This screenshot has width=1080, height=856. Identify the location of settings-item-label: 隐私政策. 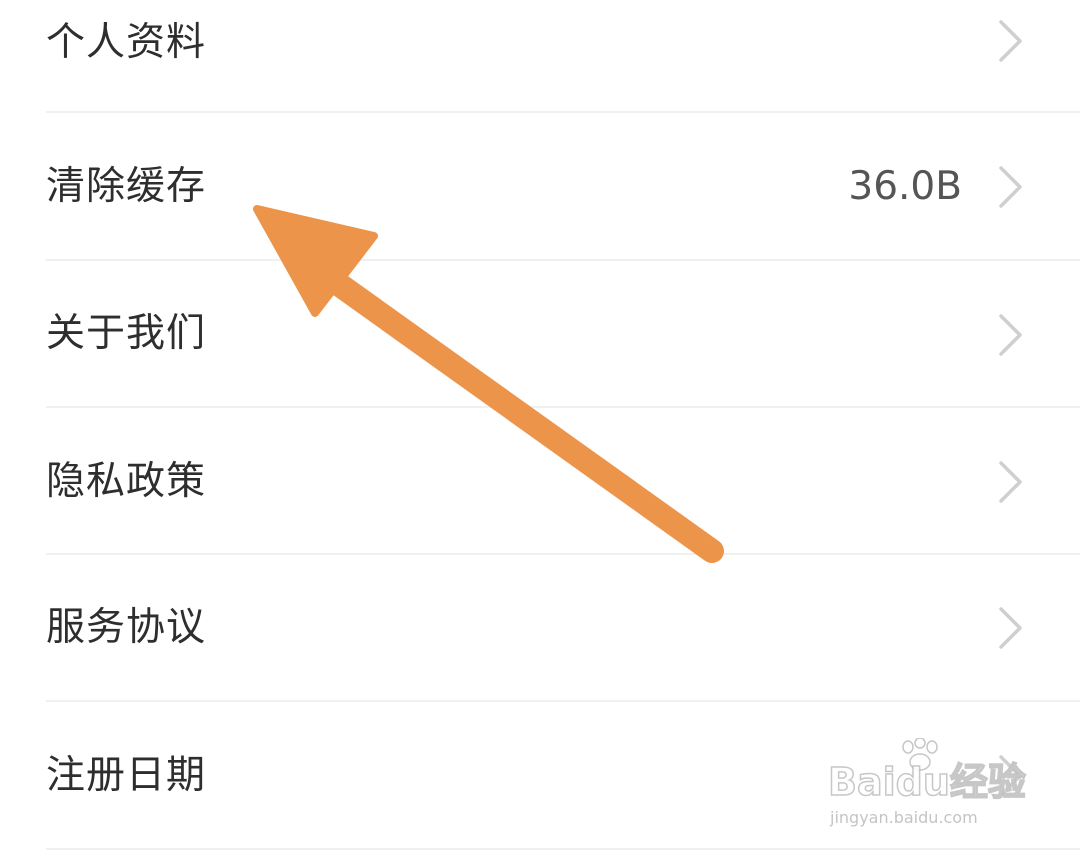
(126, 481).